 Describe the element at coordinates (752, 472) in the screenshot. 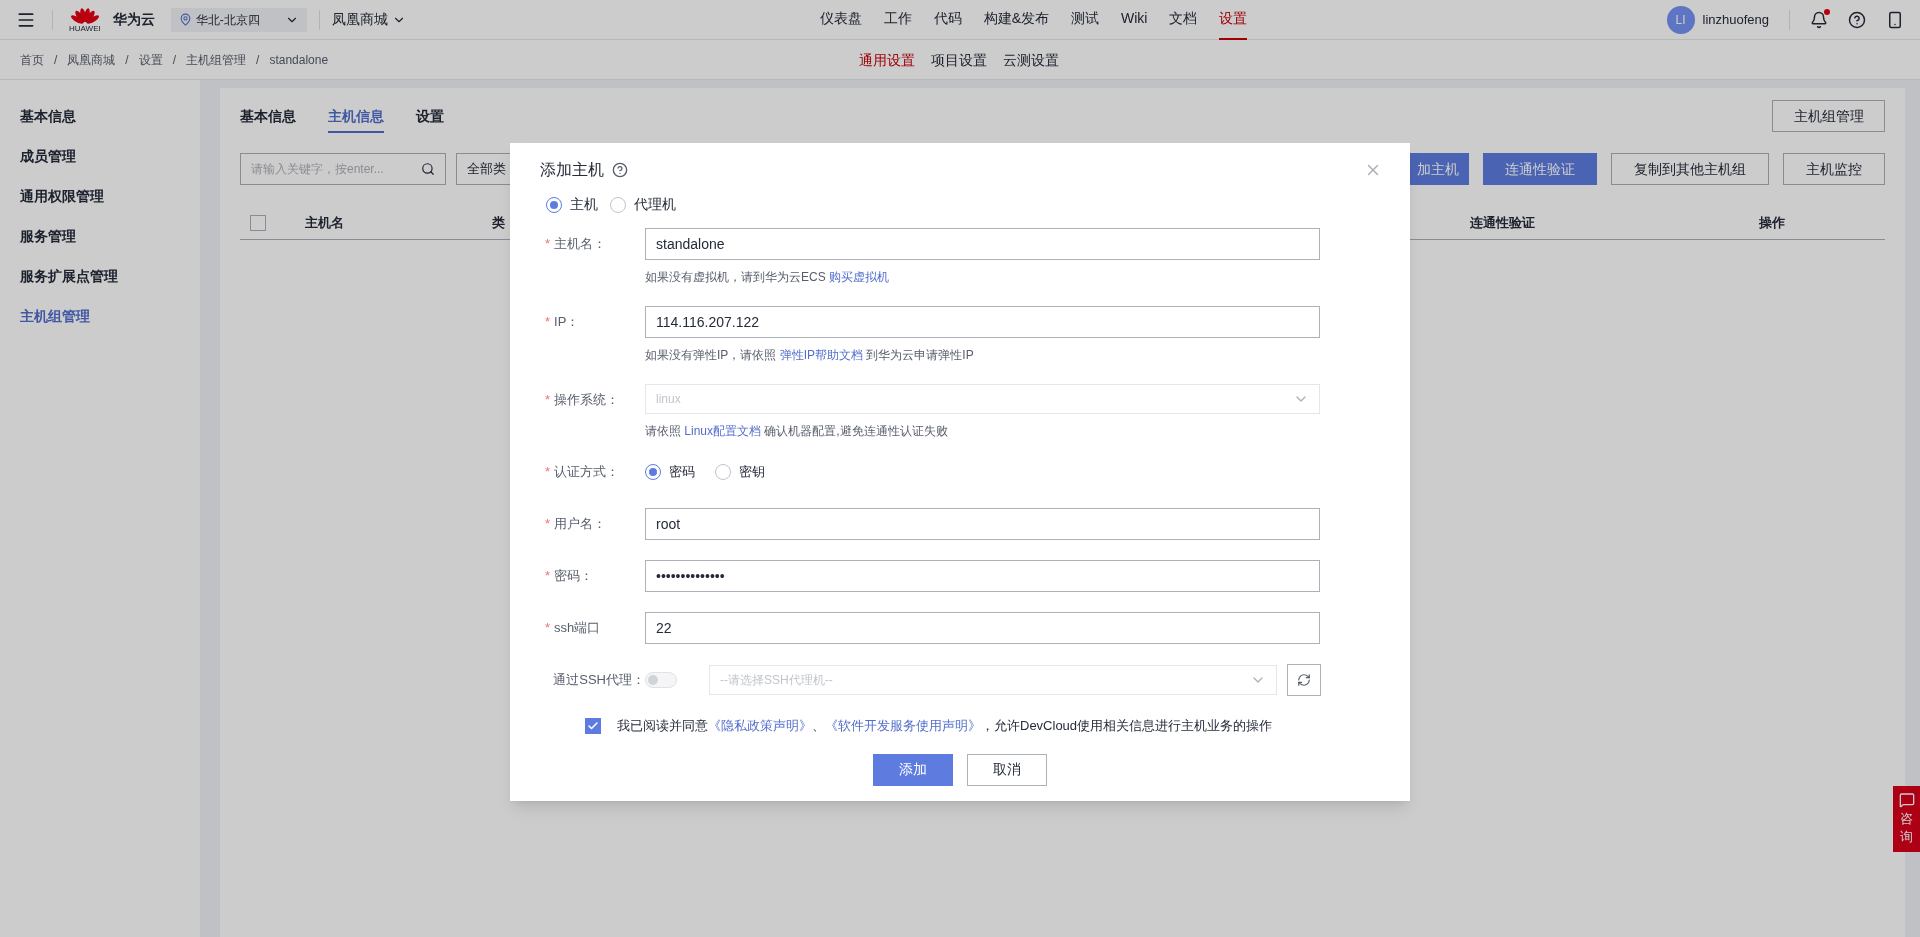

I see `radio-label: 密钥` at that location.